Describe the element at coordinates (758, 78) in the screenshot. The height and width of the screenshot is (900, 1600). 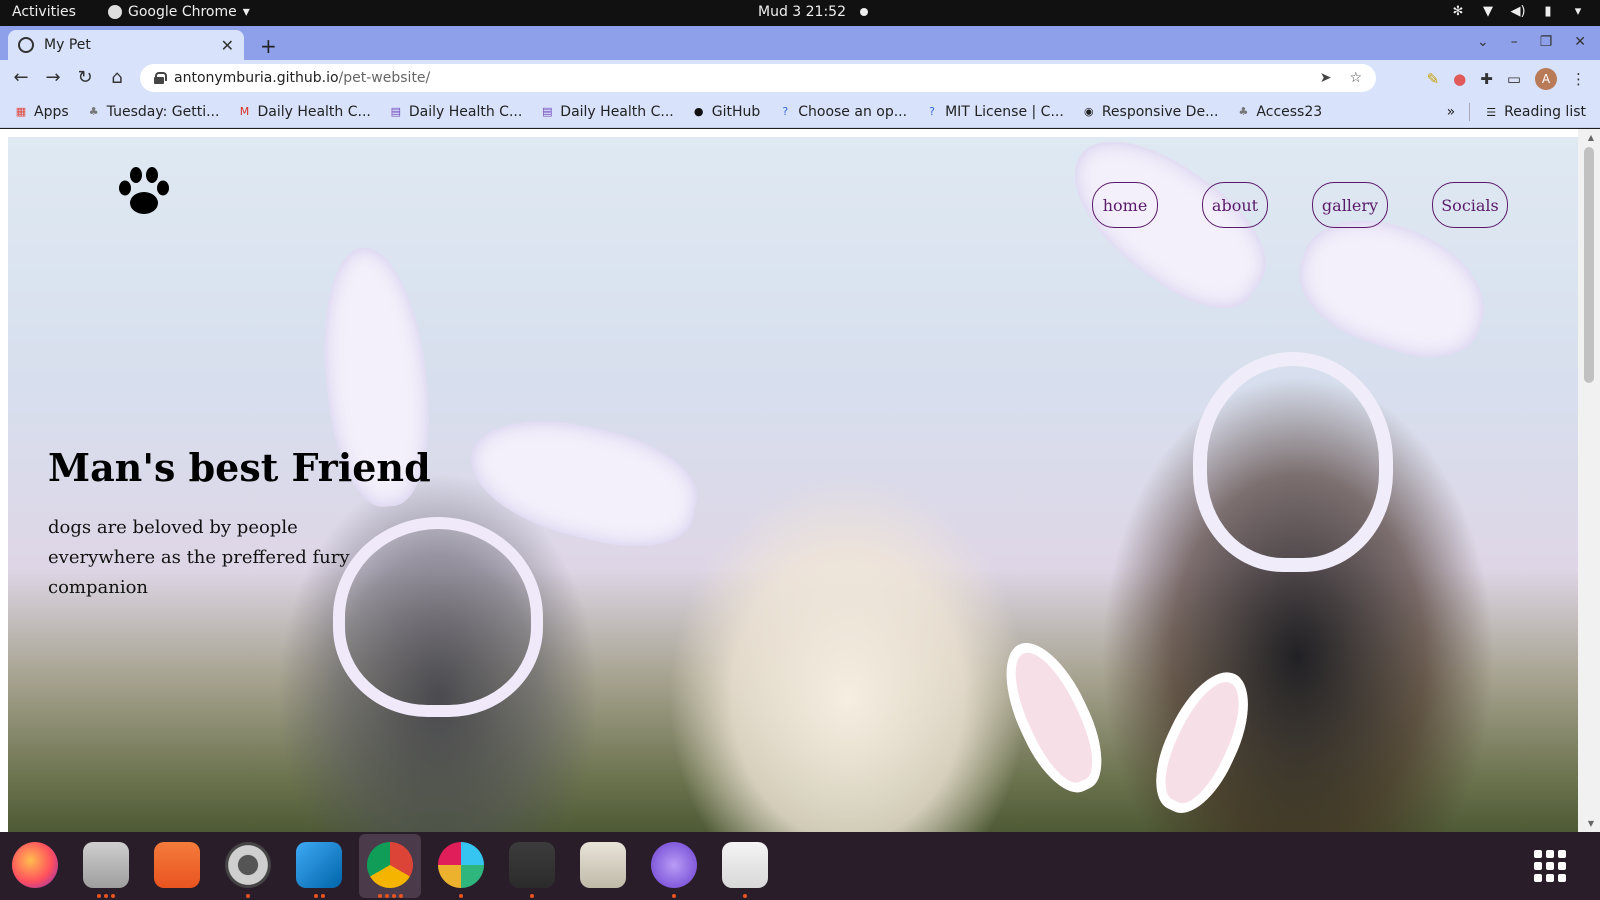
I see `address-bar: antonymburia.github.io/pet-website/ ➤ ☆` at that location.